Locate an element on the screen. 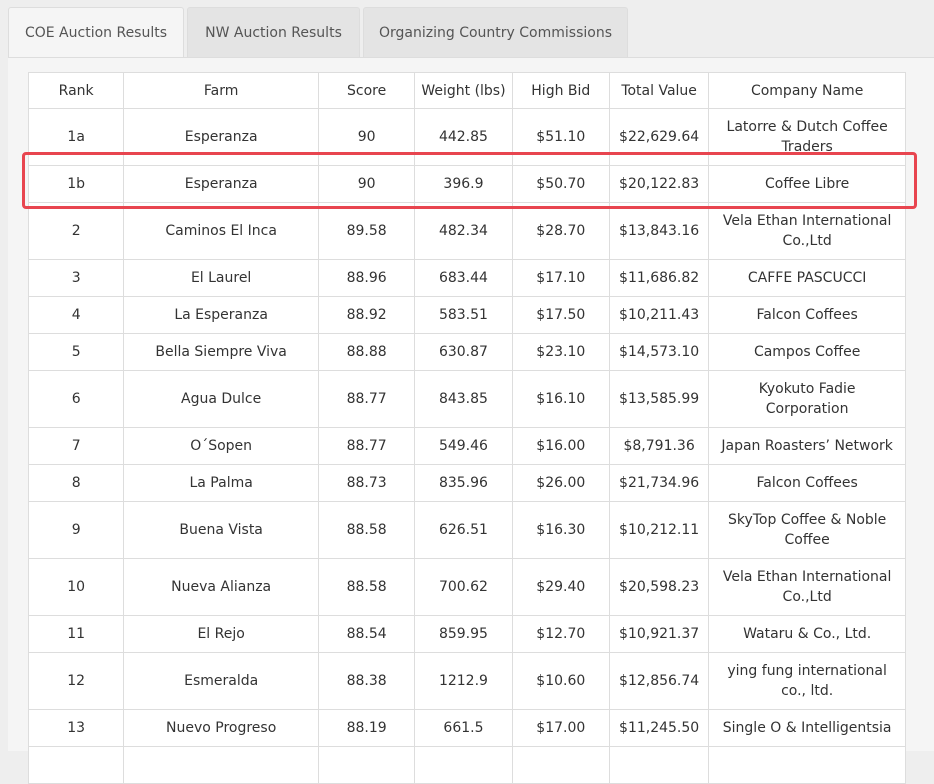 This screenshot has height=784, width=934. cell-total-value: $12,856.74 is located at coordinates (659, 681).